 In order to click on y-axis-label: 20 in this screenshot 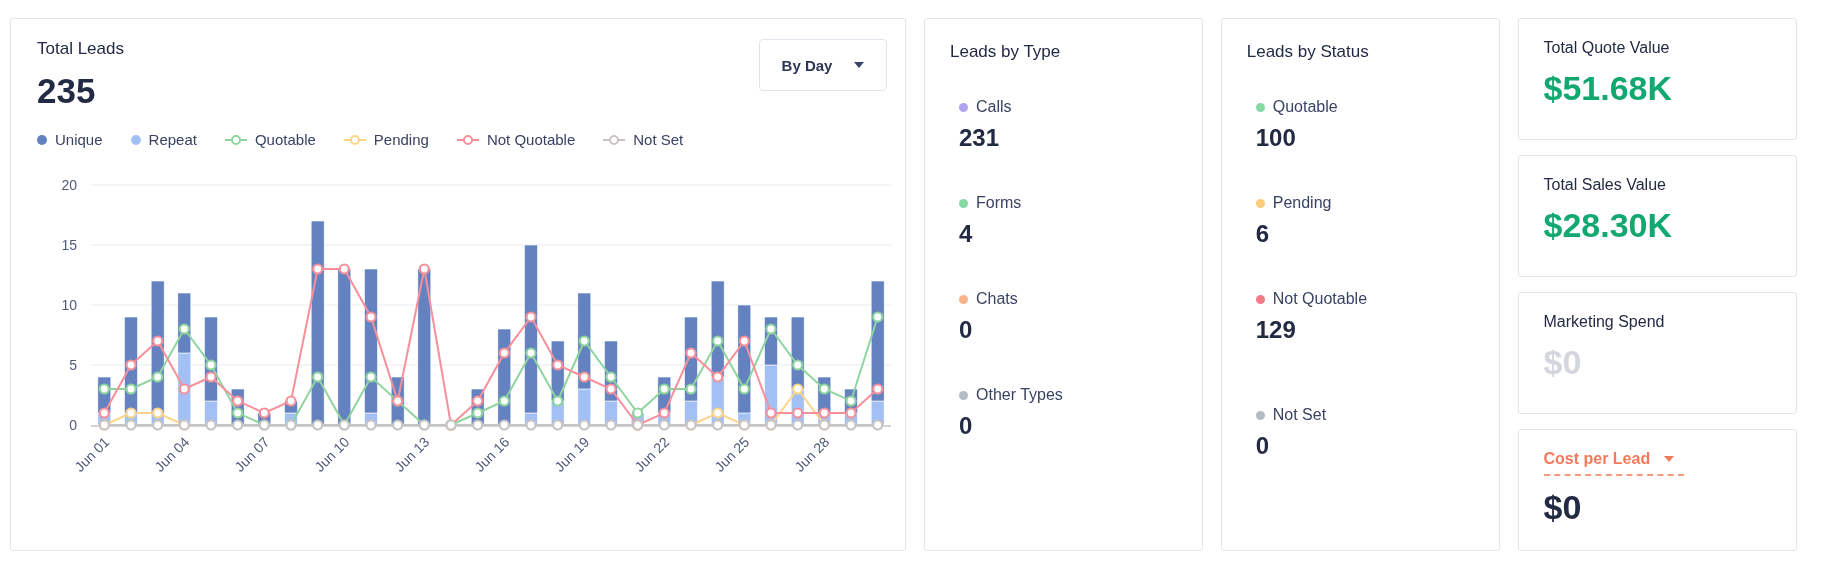, I will do `click(69, 185)`.